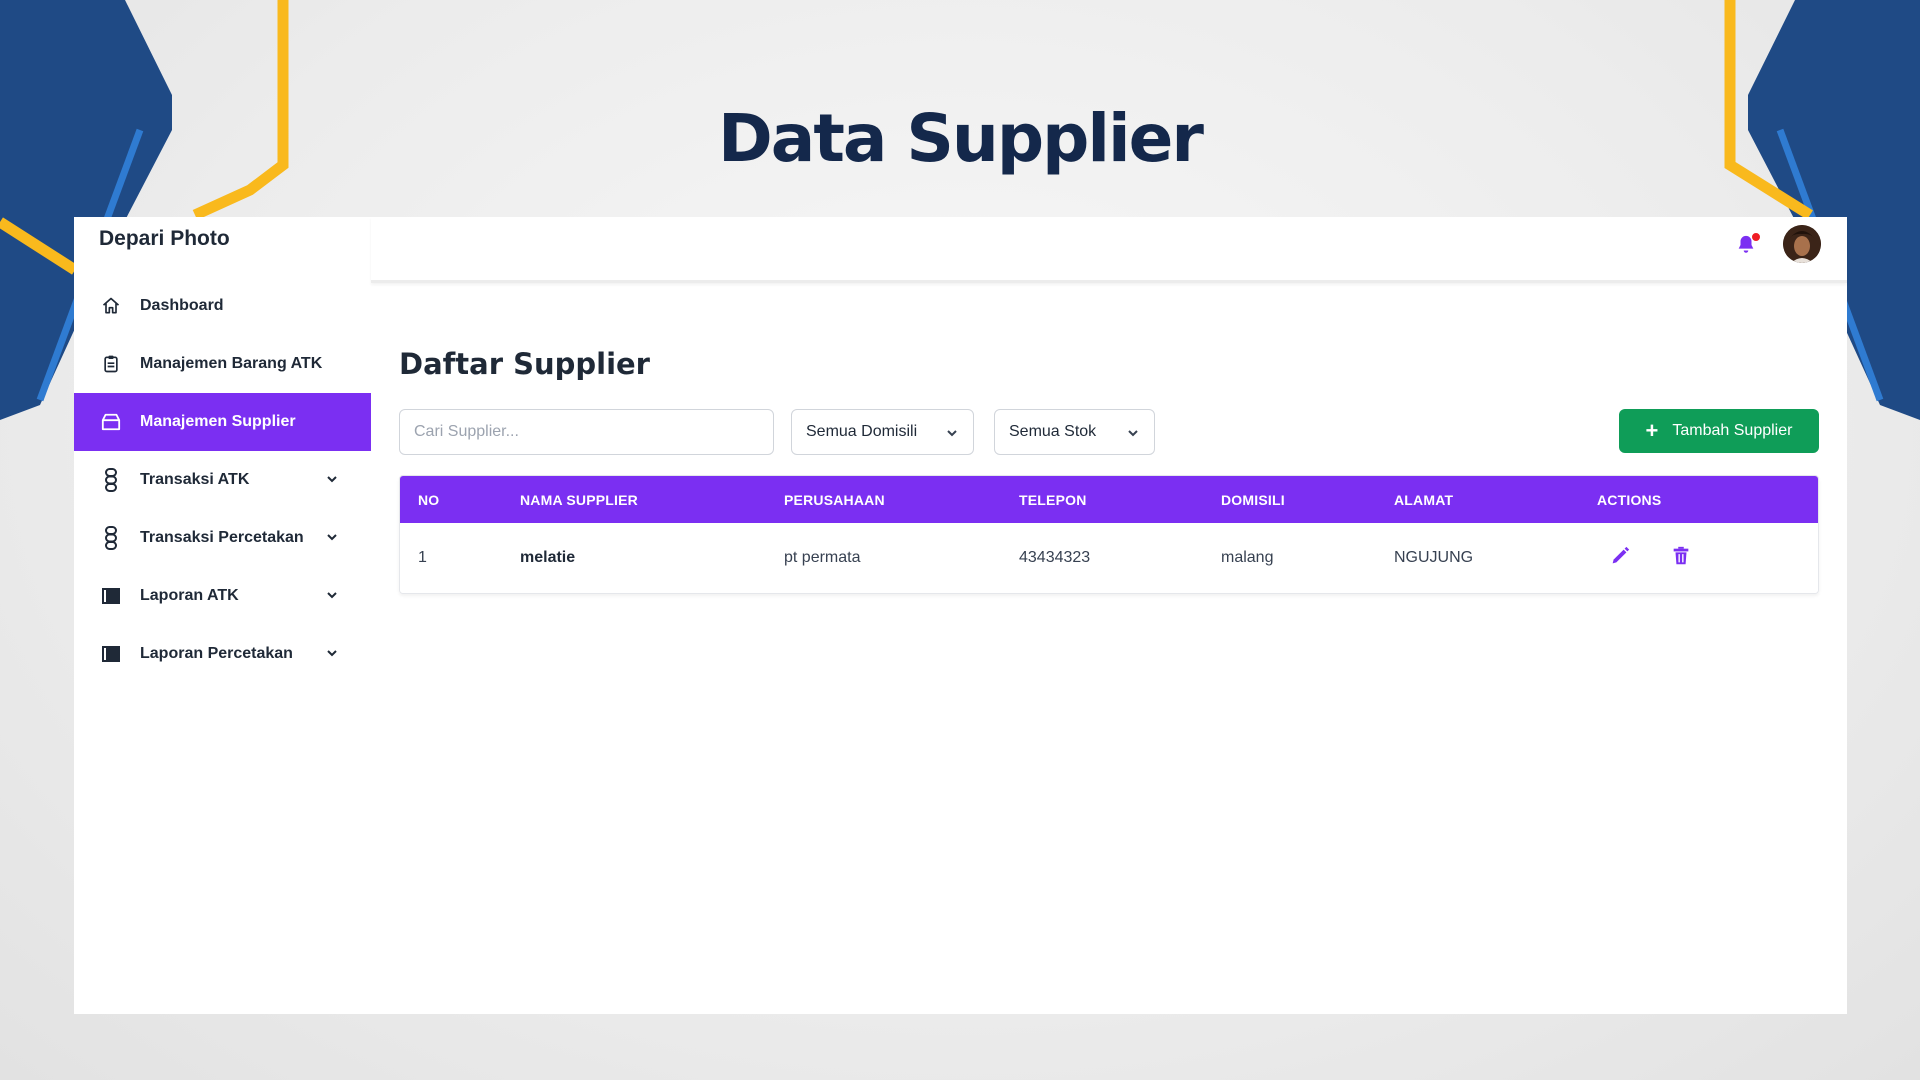 Image resolution: width=1920 pixels, height=1080 pixels. What do you see at coordinates (961, 138) in the screenshot?
I see `slide-title: Data Supplier` at bounding box center [961, 138].